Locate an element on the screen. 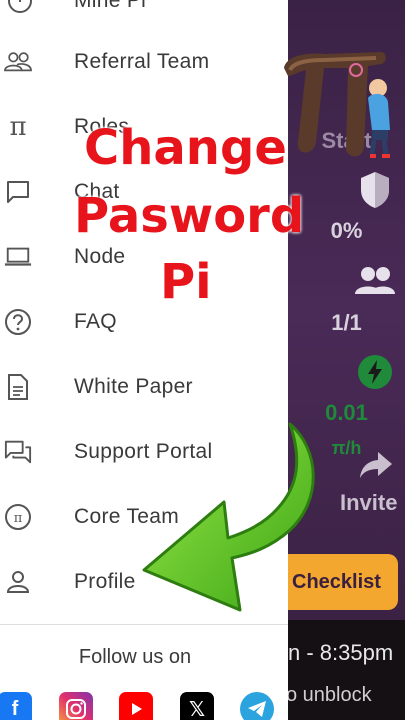  support-chat-icon is located at coordinates (18, 452).